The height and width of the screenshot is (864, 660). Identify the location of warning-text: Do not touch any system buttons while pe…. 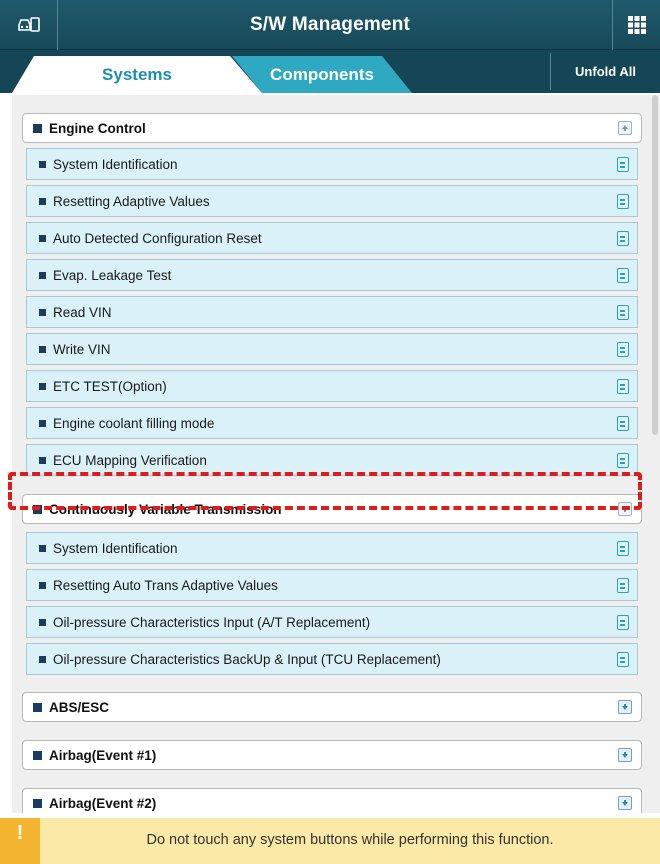
(350, 840).